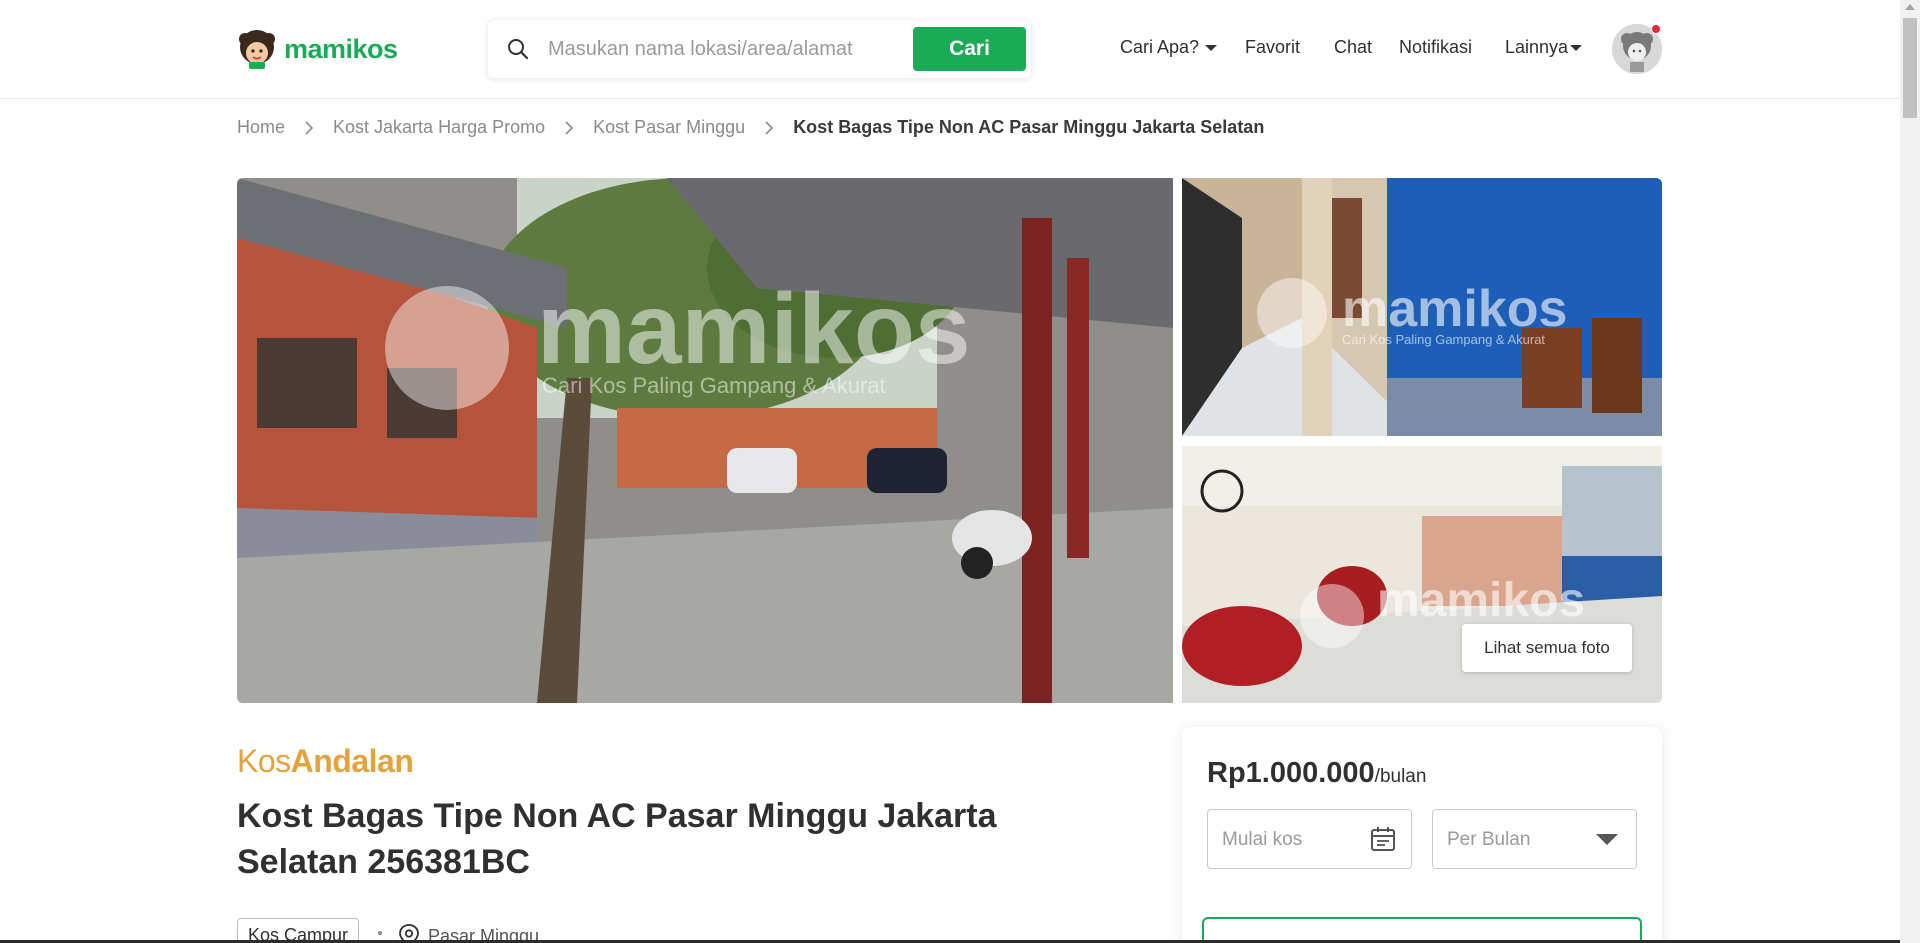 This screenshot has height=943, width=1920. I want to click on calendar-icon, so click(1383, 839).